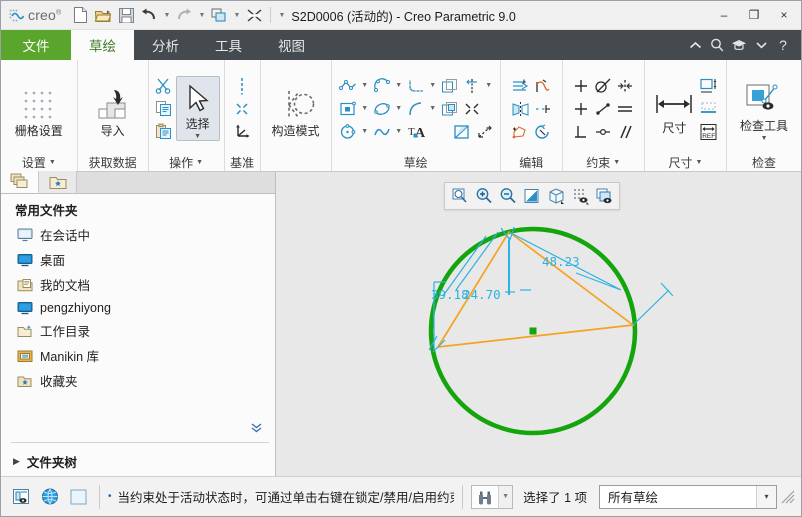 The width and height of the screenshot is (802, 517). What do you see at coordinates (581, 109) in the screenshot?
I see `horizontal-constraint-button` at bounding box center [581, 109].